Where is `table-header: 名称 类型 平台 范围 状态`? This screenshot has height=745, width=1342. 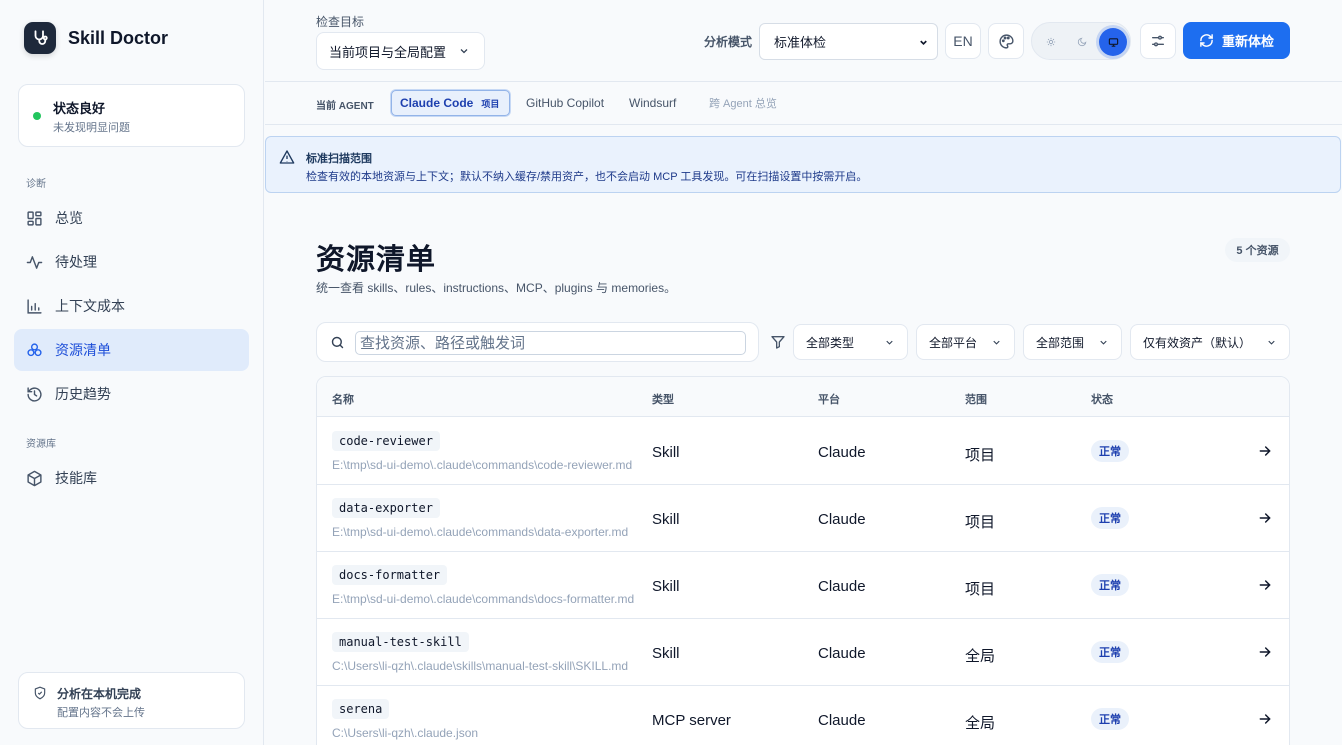 table-header: 名称 类型 平台 范围 状态 is located at coordinates (803, 397).